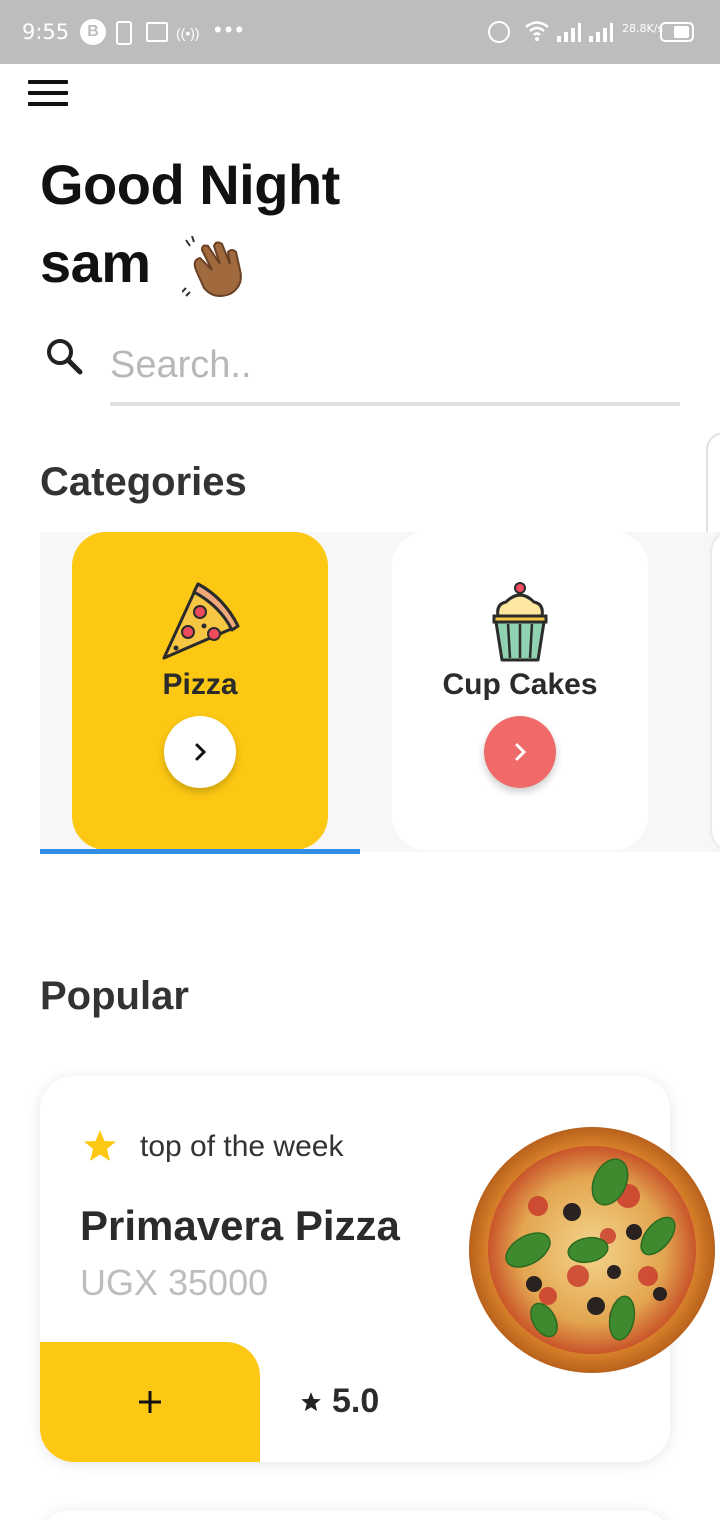 Image resolution: width=720 pixels, height=1520 pixels. I want to click on network-speed: 28.8 K/s, so click(642, 28).